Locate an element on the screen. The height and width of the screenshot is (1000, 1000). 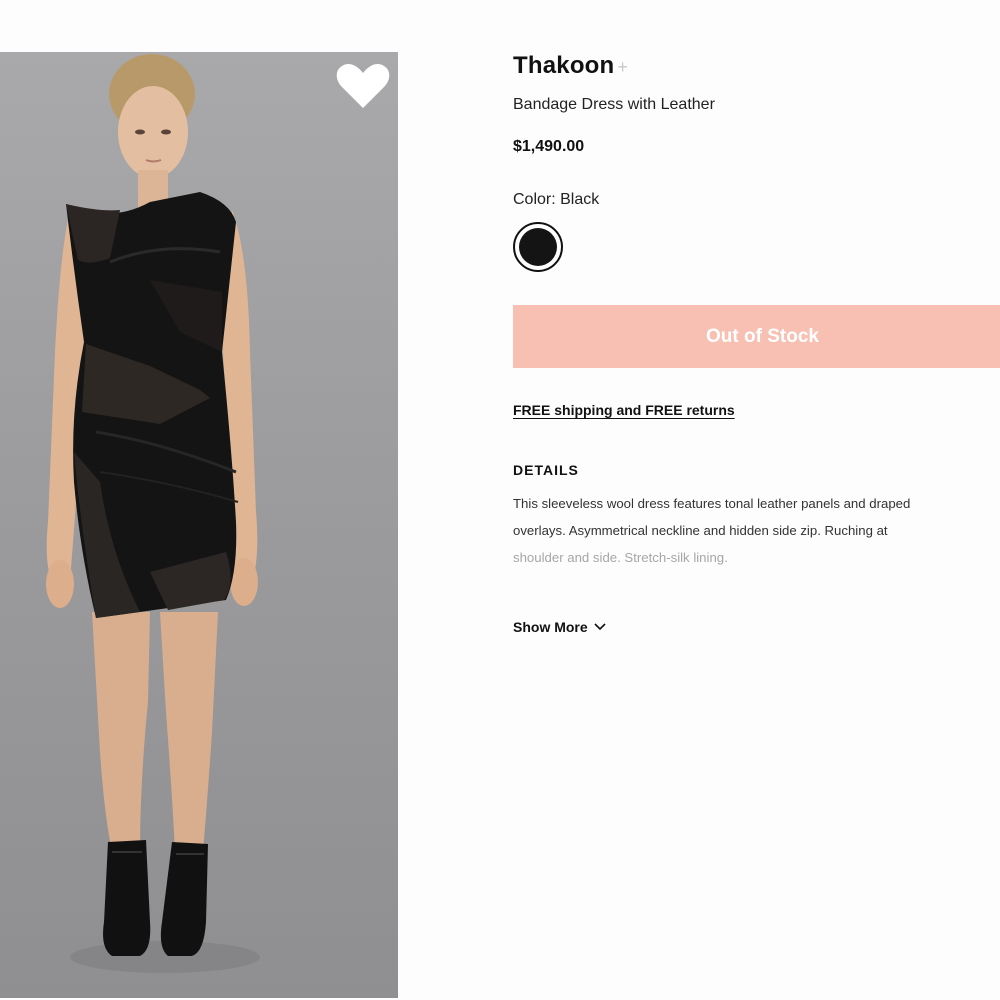
color-label: Color: Black is located at coordinates (556, 199).